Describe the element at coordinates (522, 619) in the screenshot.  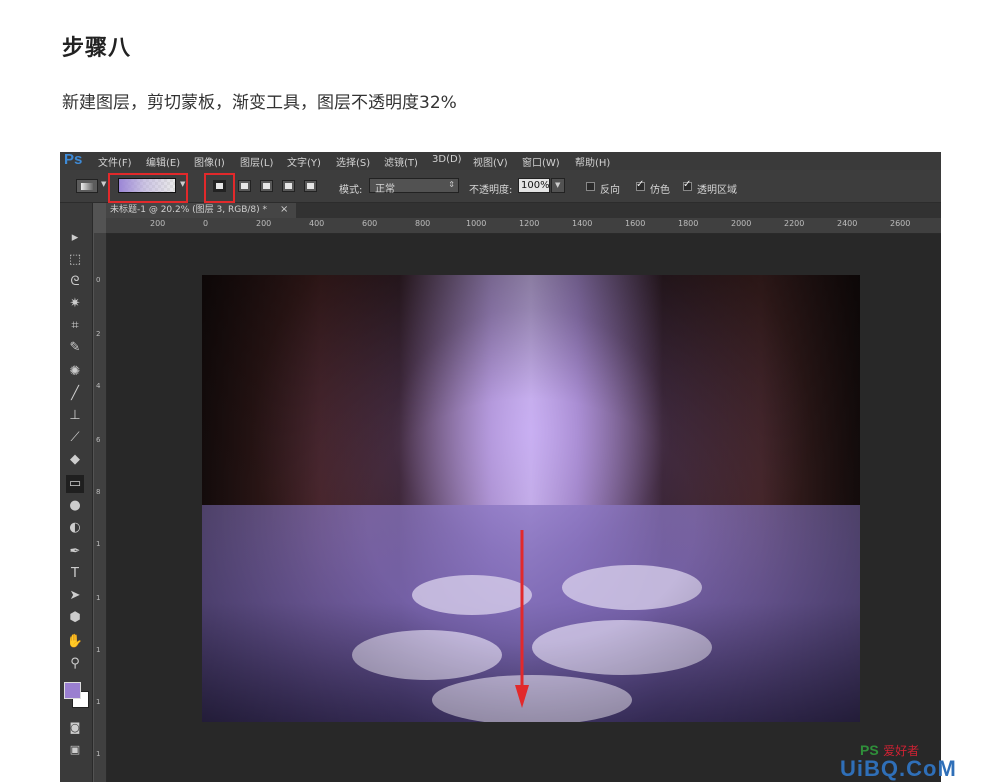
I see `drag-direction-arrow-icon` at that location.